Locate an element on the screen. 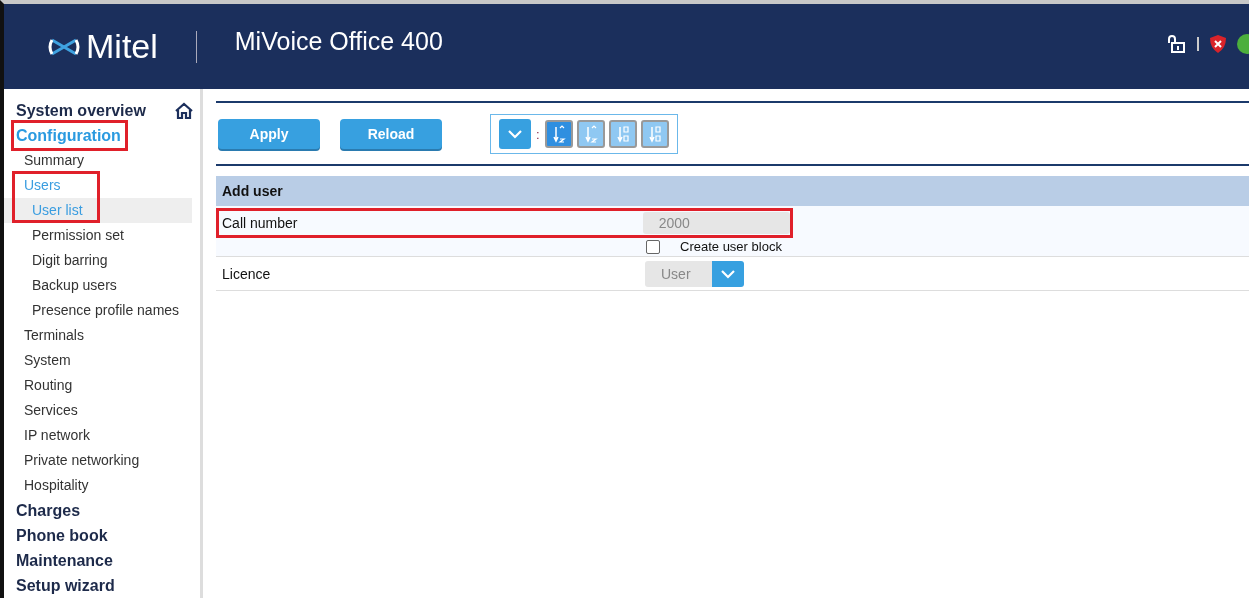 The width and height of the screenshot is (1249, 598). nav-item: Hospitality is located at coordinates (102, 485).